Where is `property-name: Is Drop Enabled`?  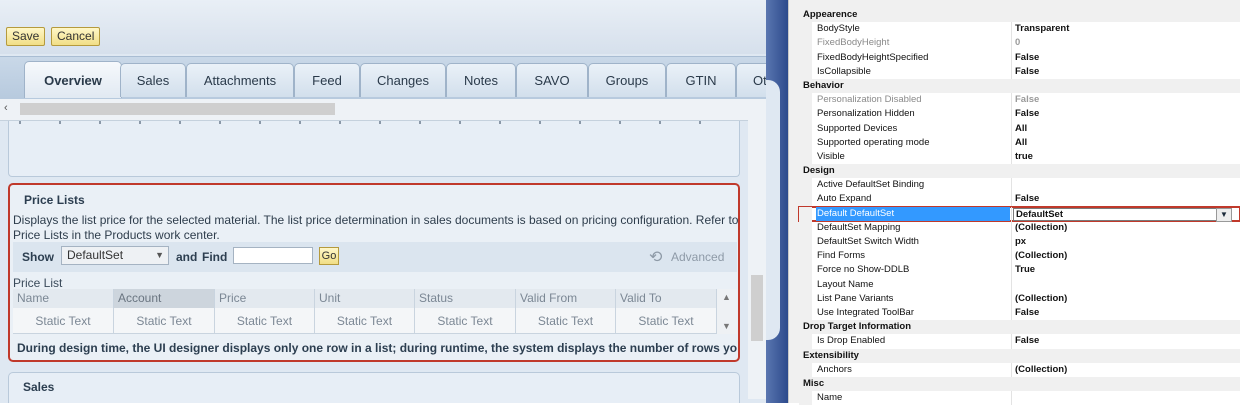 property-name: Is Drop Enabled is located at coordinates (851, 341).